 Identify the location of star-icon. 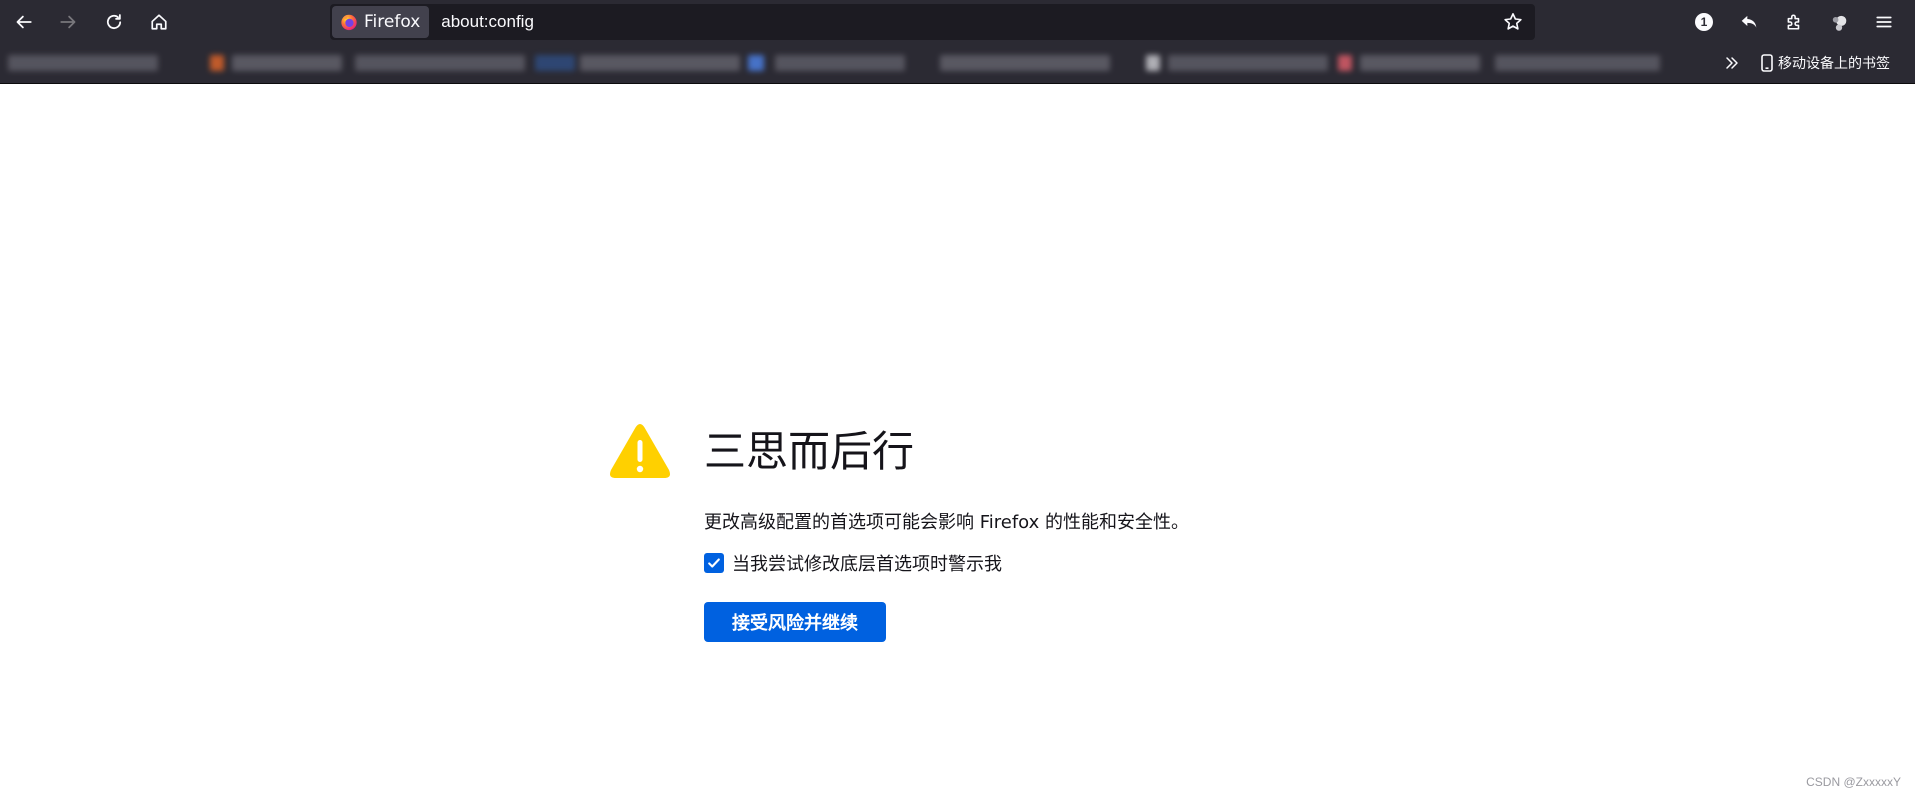
(1513, 21).